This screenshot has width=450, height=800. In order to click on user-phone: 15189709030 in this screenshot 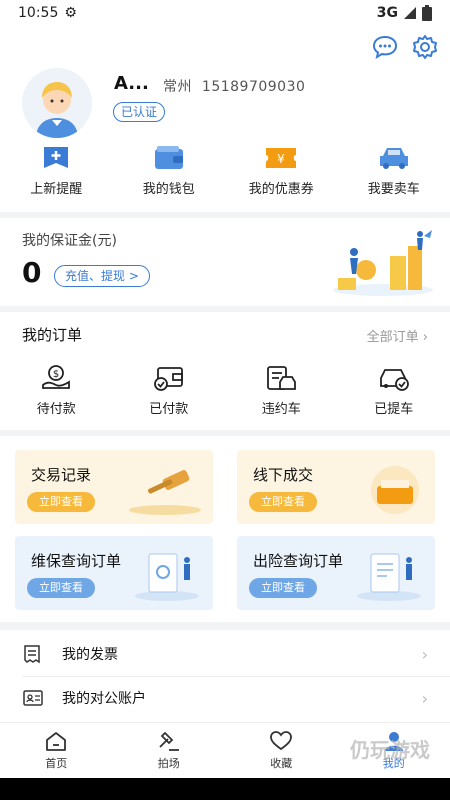, I will do `click(253, 87)`.